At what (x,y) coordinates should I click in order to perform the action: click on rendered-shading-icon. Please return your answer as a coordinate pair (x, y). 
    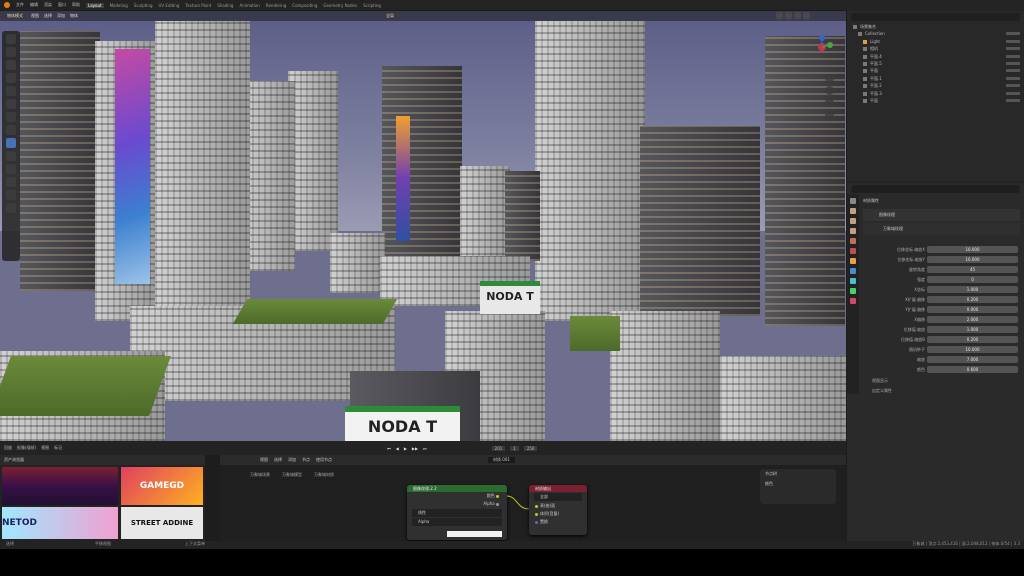
    Looking at the image, I should click on (806, 15).